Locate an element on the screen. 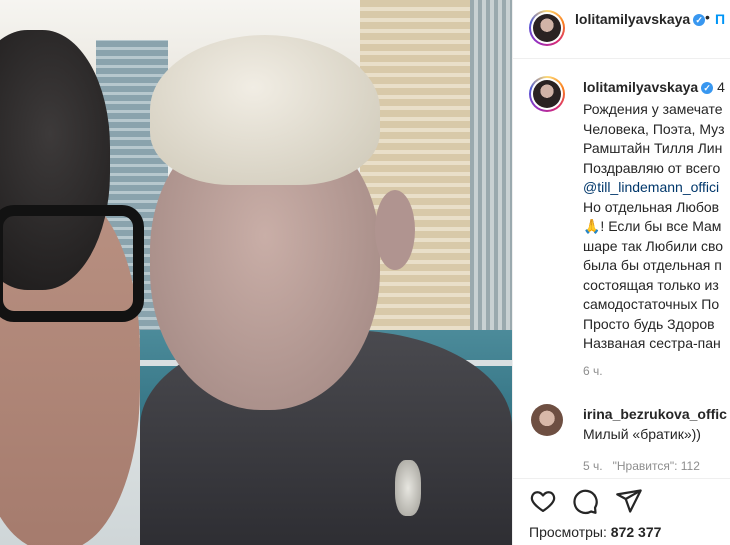  caption-line: Человека, Поэта, Муз is located at coordinates (654, 128).